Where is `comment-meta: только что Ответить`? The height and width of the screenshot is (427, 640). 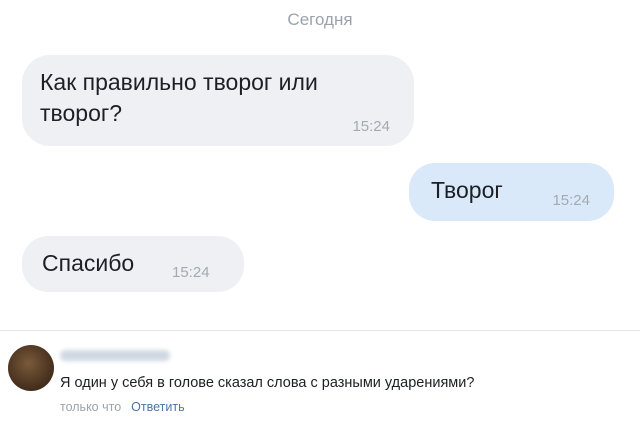 comment-meta: только что Ответить is located at coordinates (122, 407).